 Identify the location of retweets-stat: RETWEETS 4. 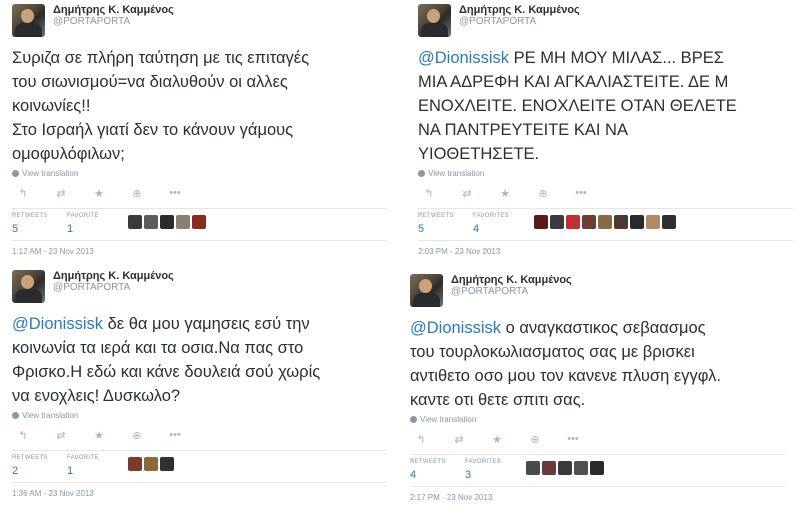
(437, 470).